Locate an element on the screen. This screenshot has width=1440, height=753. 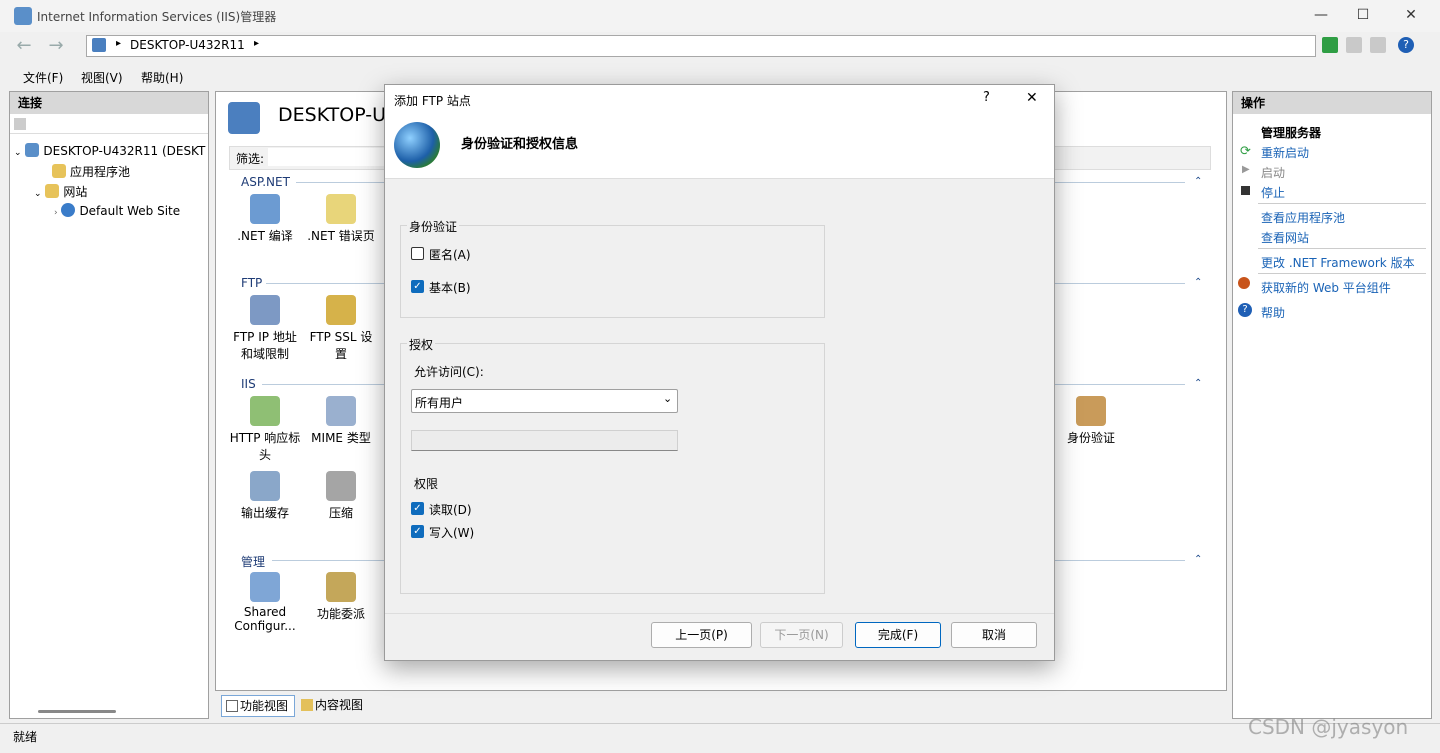
feature-authentication: 身份验证 is located at coordinates (1091, 421).